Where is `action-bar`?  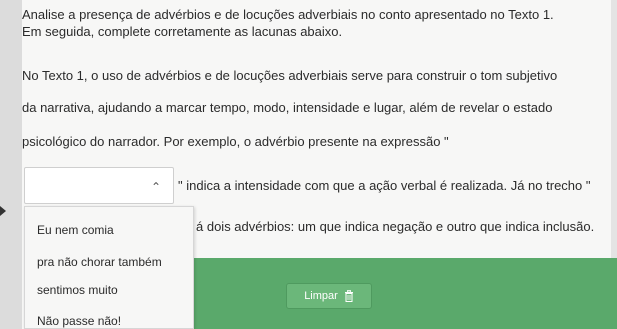 action-bar is located at coordinates (405, 293).